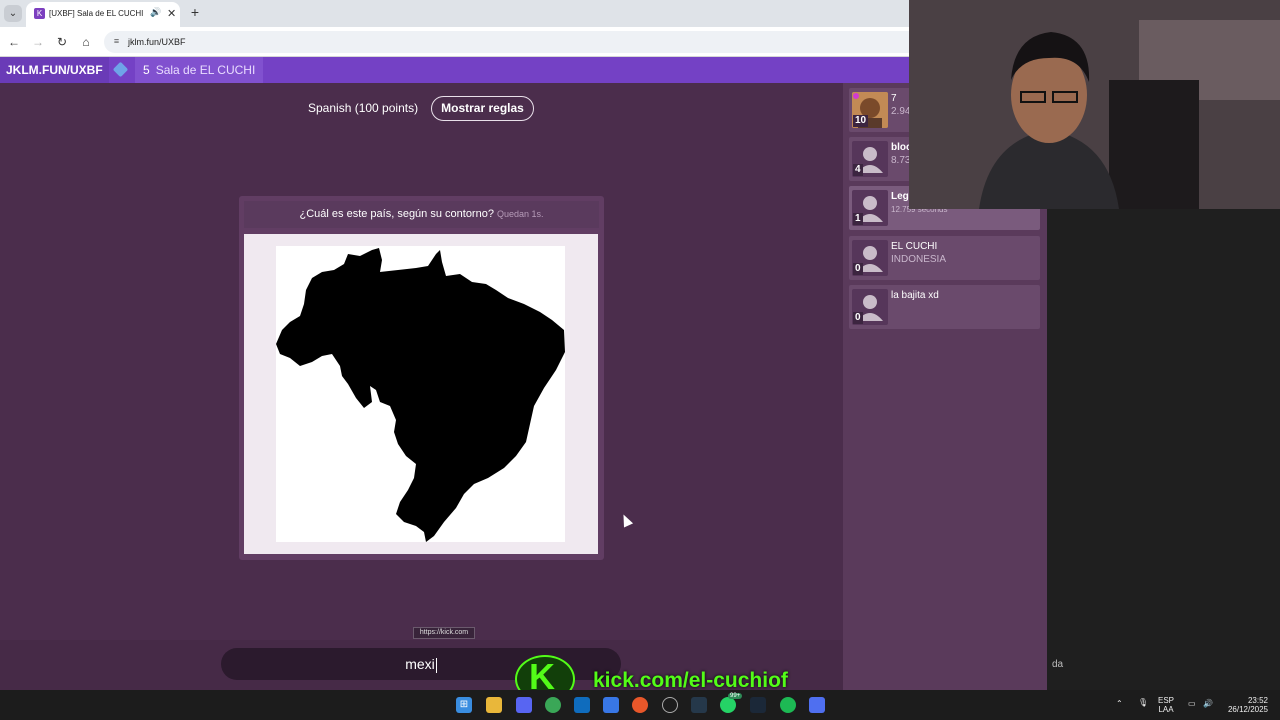 The width and height of the screenshot is (1280, 720). What do you see at coordinates (870, 208) in the screenshot?
I see `player-avatar: 1` at bounding box center [870, 208].